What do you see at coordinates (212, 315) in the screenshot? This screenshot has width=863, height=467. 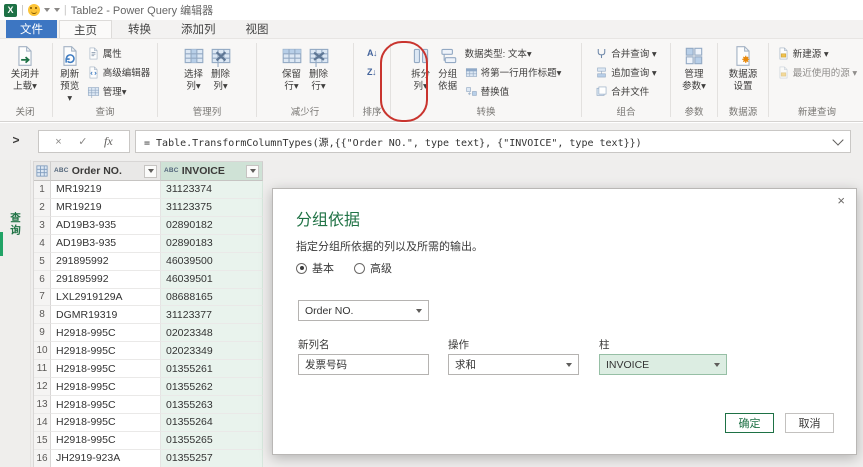 I see `cell-invoice: 31123377` at bounding box center [212, 315].